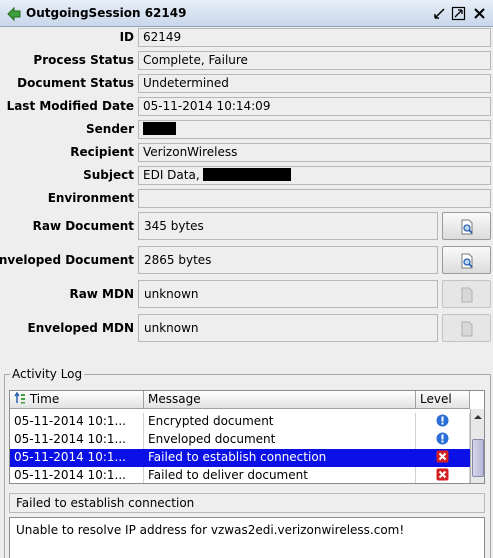  What do you see at coordinates (314, 152) in the screenshot?
I see `recipient-field: VerizonWireless` at bounding box center [314, 152].